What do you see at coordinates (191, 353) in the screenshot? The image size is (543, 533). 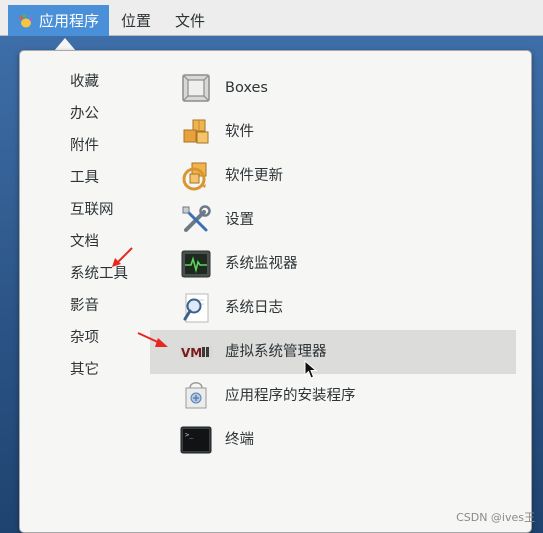 I see `svg-text: VM` at bounding box center [191, 353].